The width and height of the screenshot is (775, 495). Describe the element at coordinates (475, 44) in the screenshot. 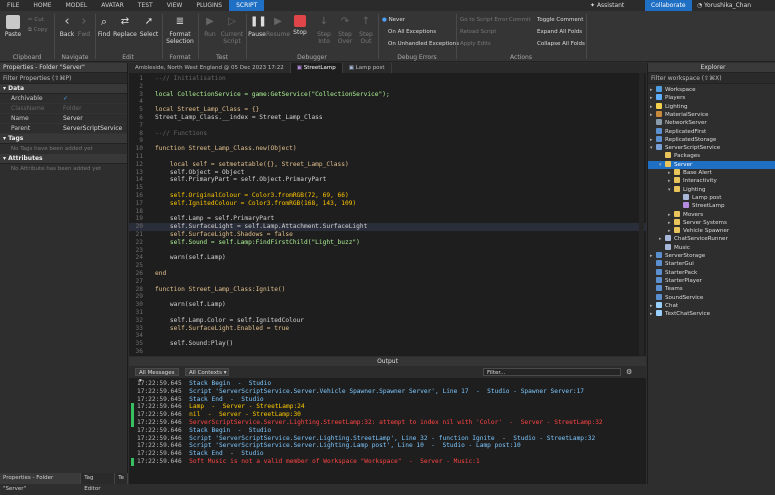

I see `apply-edits-button: Apply Edits` at that location.